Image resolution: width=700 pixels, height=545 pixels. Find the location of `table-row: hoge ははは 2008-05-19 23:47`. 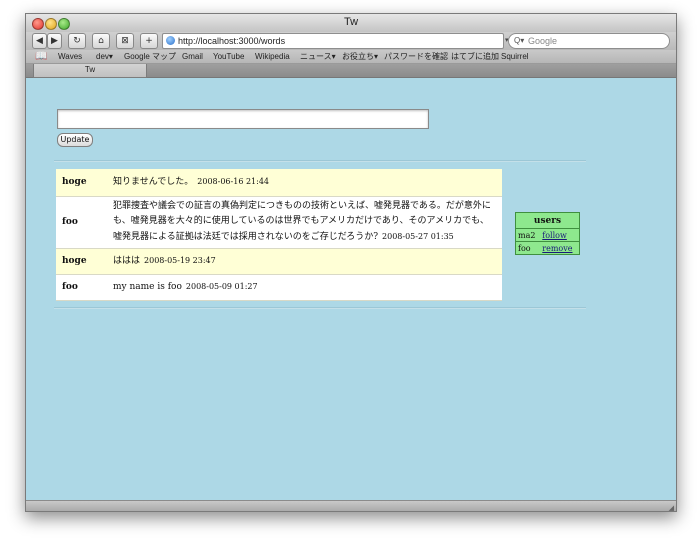

table-row: hoge ははは 2008-05-19 23:47 is located at coordinates (279, 261).